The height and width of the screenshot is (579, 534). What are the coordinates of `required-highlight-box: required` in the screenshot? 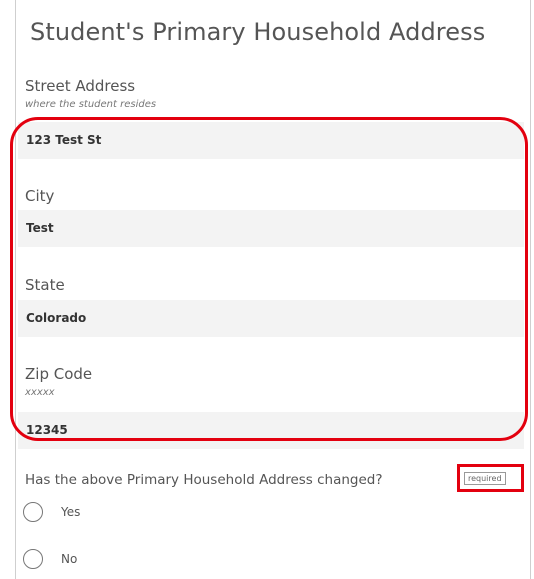 It's located at (490, 478).